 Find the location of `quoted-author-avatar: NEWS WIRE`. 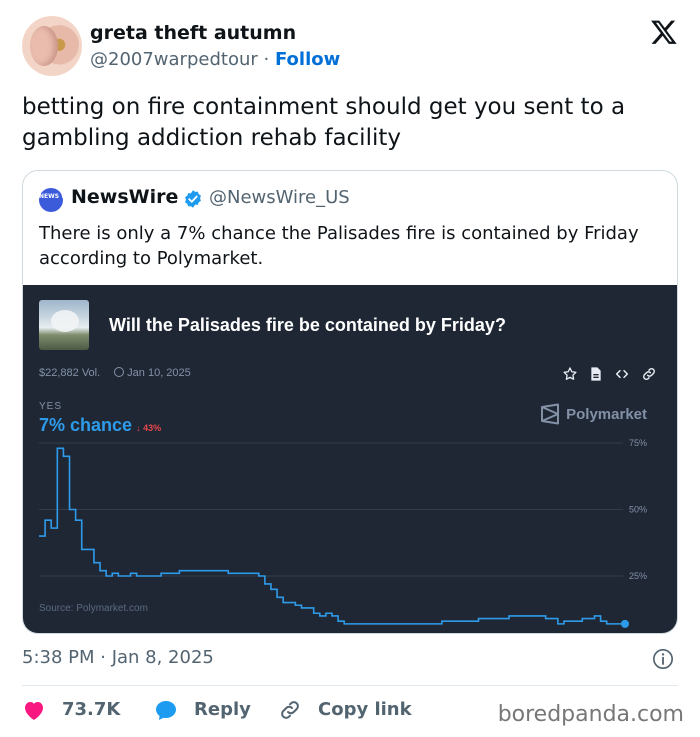

quoted-author-avatar: NEWS WIRE is located at coordinates (59, 200).